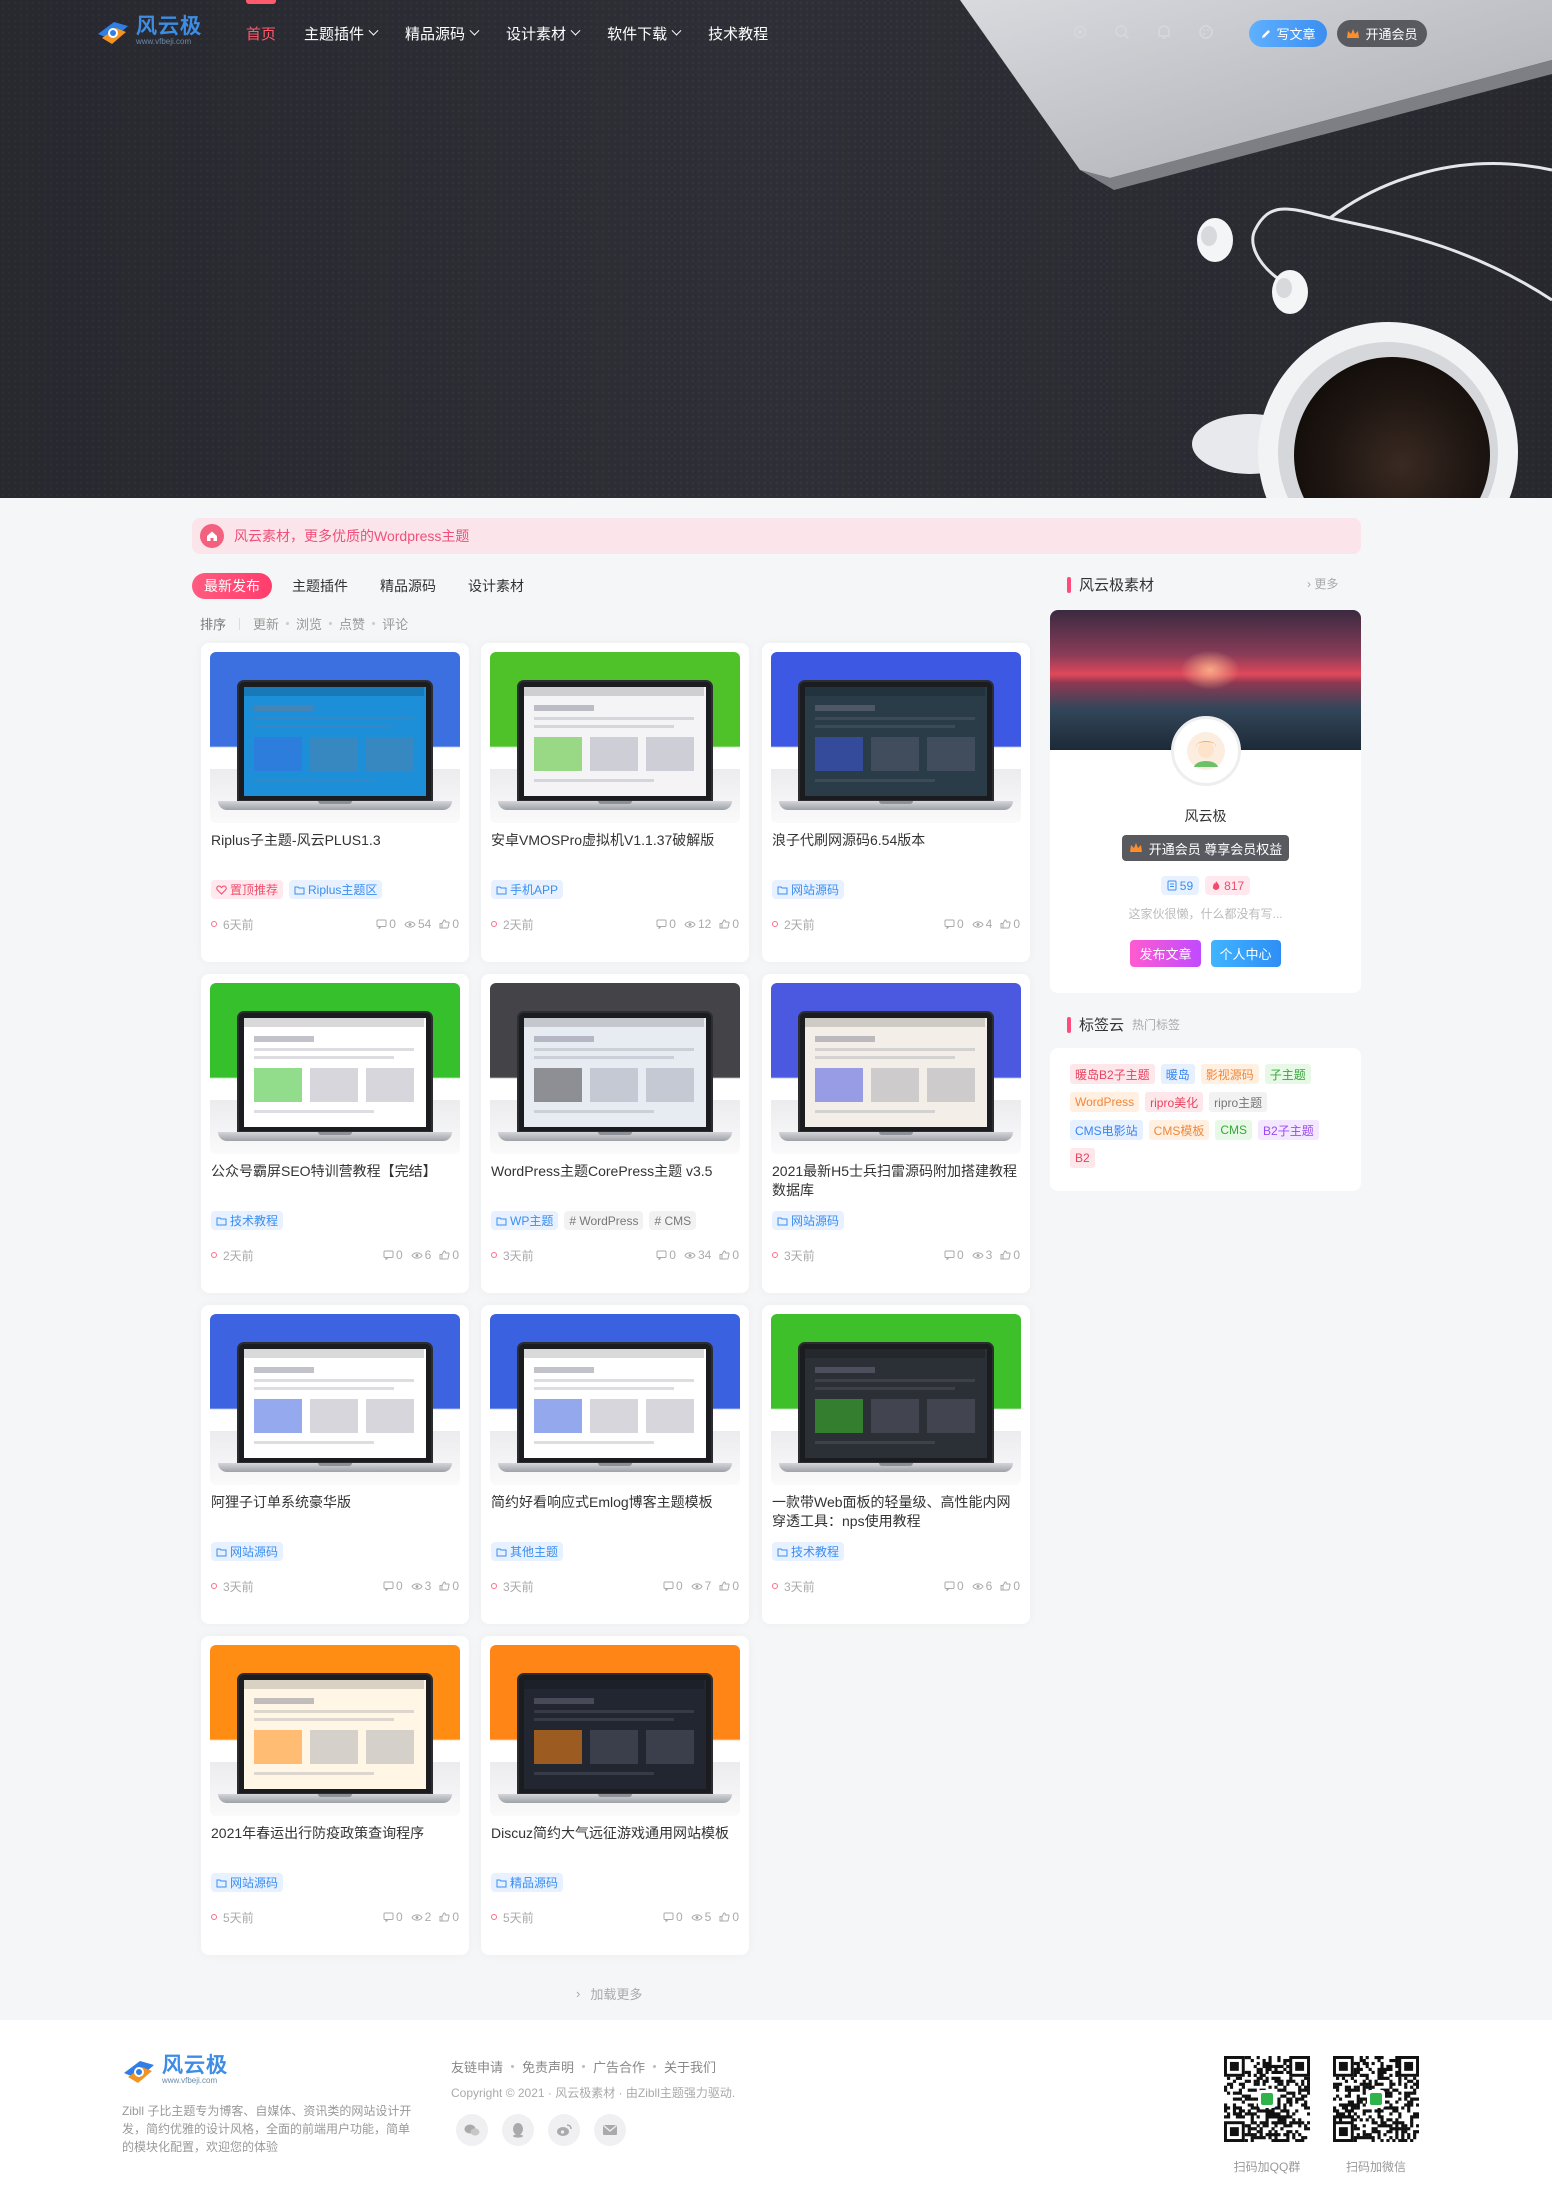 The width and height of the screenshot is (1552, 2208). I want to click on vip-button: 开通会员, so click(1382, 33).